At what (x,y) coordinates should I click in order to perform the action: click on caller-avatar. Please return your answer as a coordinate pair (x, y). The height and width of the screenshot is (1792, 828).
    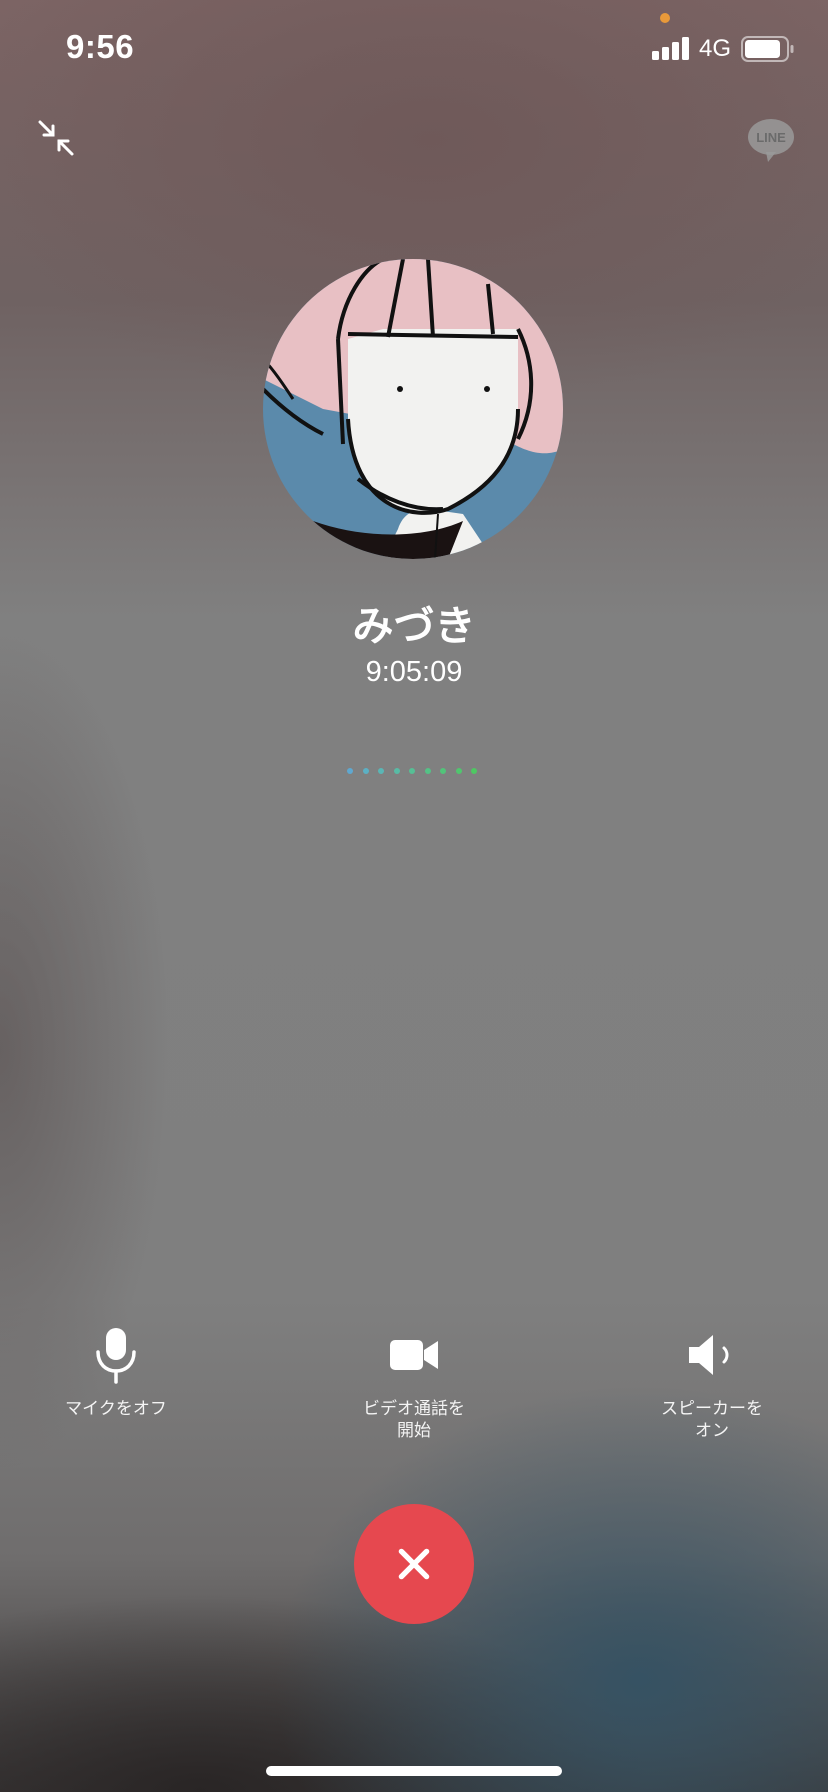
    Looking at the image, I should click on (413, 409).